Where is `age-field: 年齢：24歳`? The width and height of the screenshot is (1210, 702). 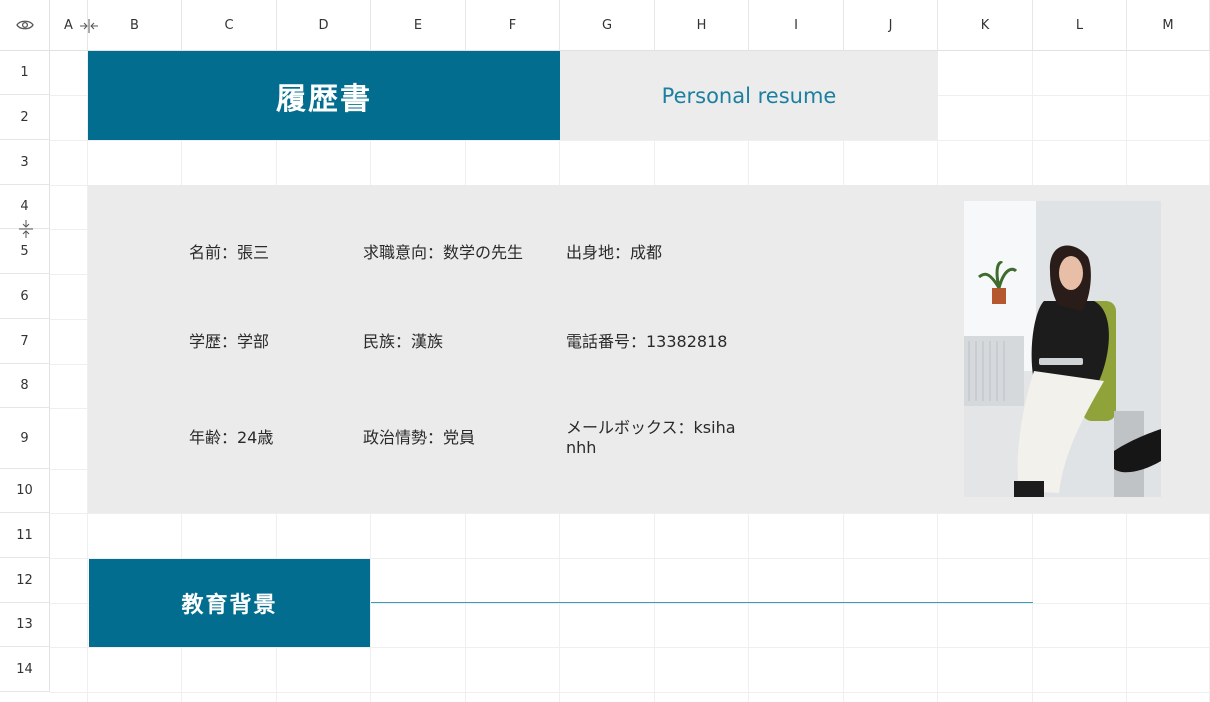 age-field: 年齢：24歳 is located at coordinates (231, 438).